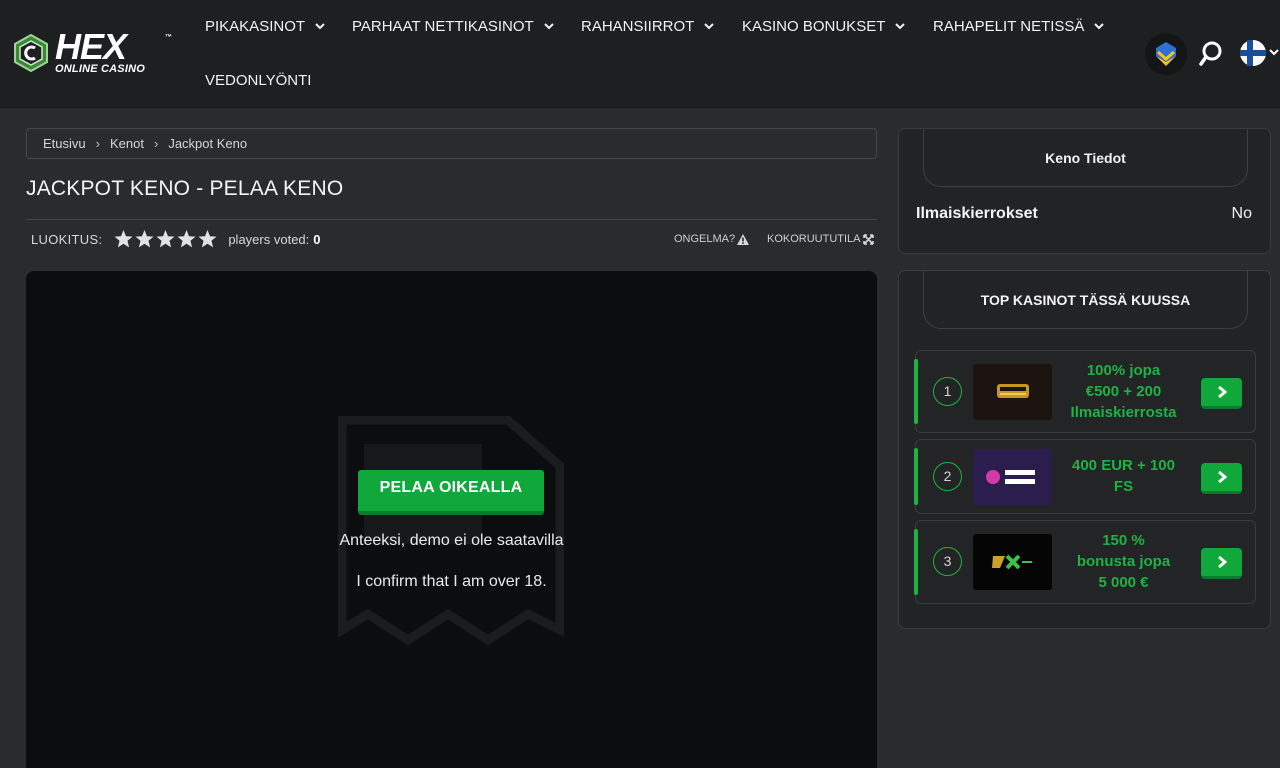 The image size is (1280, 768). I want to click on nav-item-rahapelit-netissa: RAHAPELIT NETISSÄ, so click(1019, 26).